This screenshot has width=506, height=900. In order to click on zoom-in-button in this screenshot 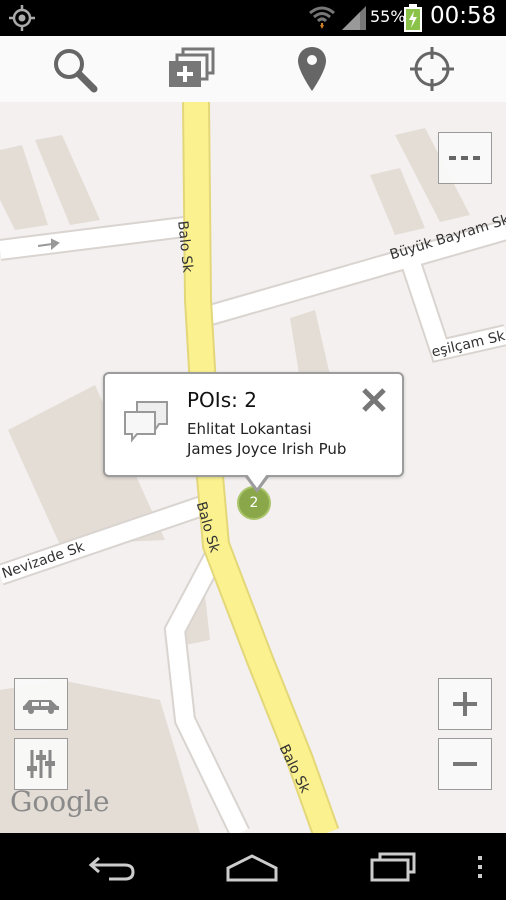, I will do `click(465, 704)`.